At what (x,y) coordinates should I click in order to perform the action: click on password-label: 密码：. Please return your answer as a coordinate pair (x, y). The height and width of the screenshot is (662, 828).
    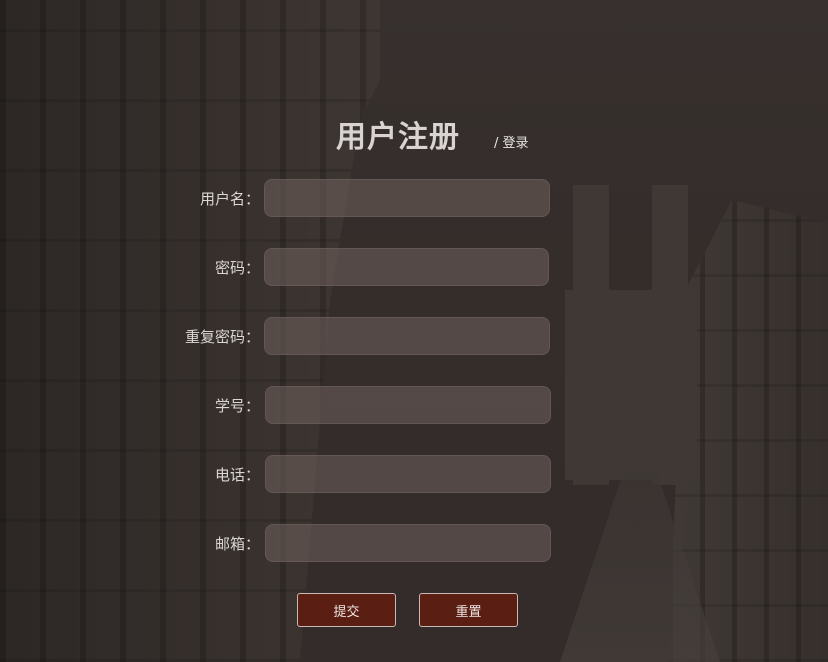
    Looking at the image, I should click on (237, 268).